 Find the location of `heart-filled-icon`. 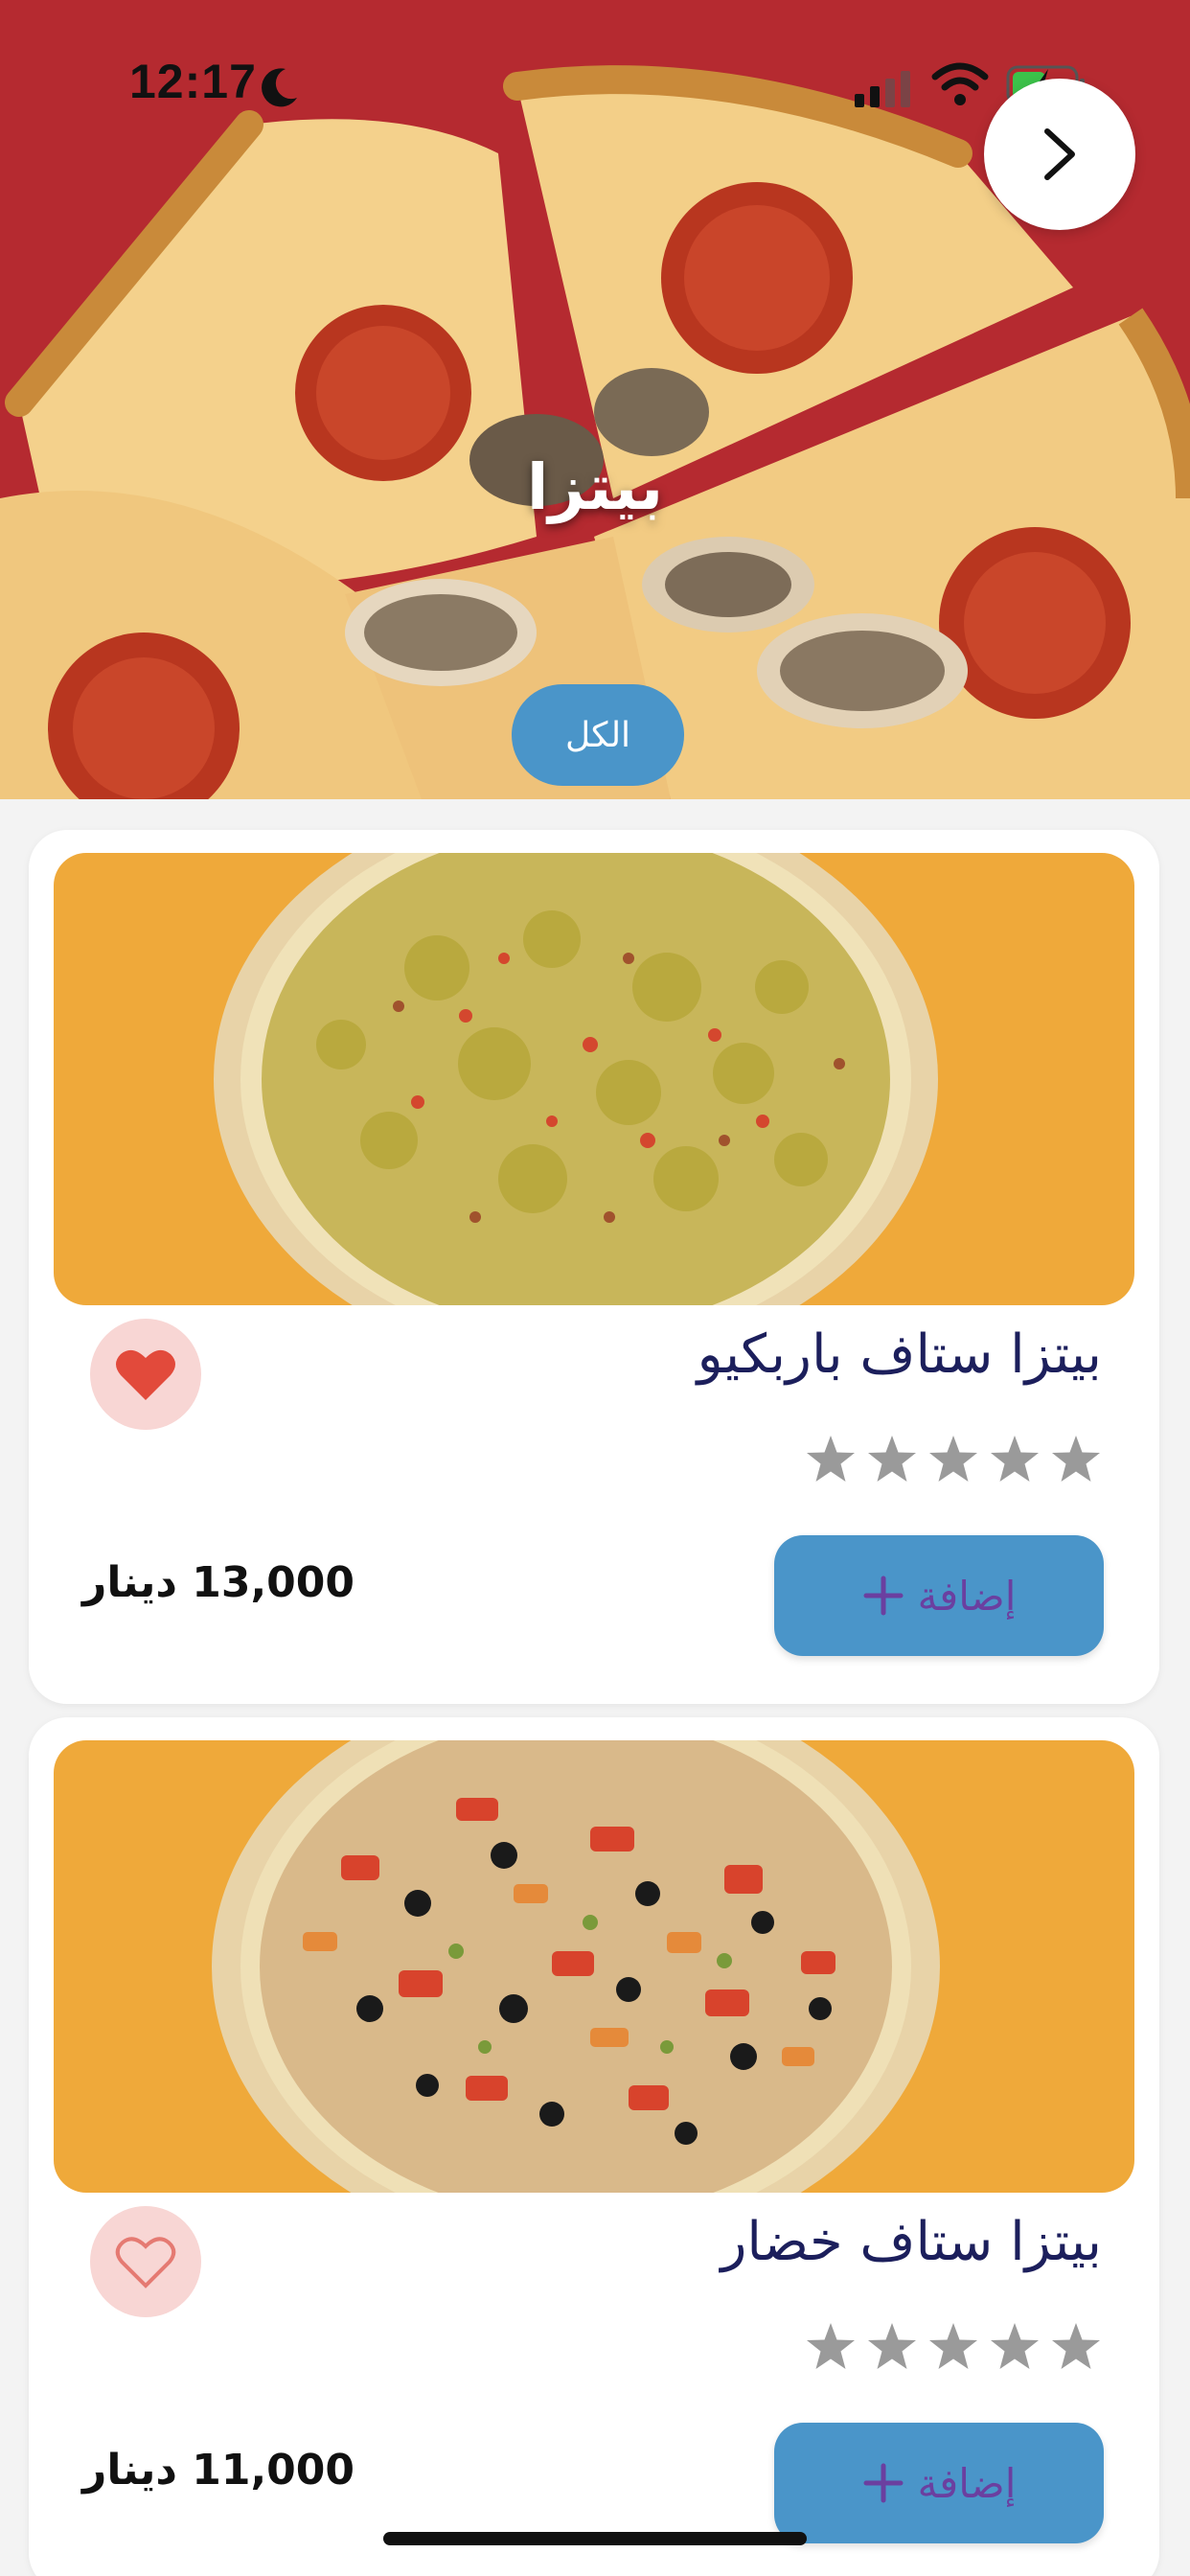

heart-filled-icon is located at coordinates (146, 1374).